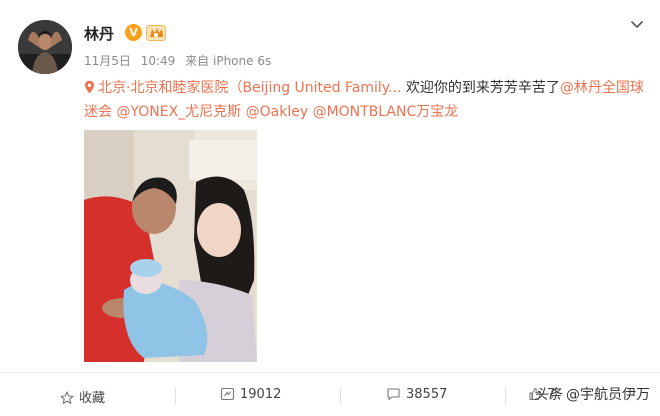 Image resolution: width=660 pixels, height=416 pixels. I want to click on post-source-prefix: 来自, so click(197, 61).